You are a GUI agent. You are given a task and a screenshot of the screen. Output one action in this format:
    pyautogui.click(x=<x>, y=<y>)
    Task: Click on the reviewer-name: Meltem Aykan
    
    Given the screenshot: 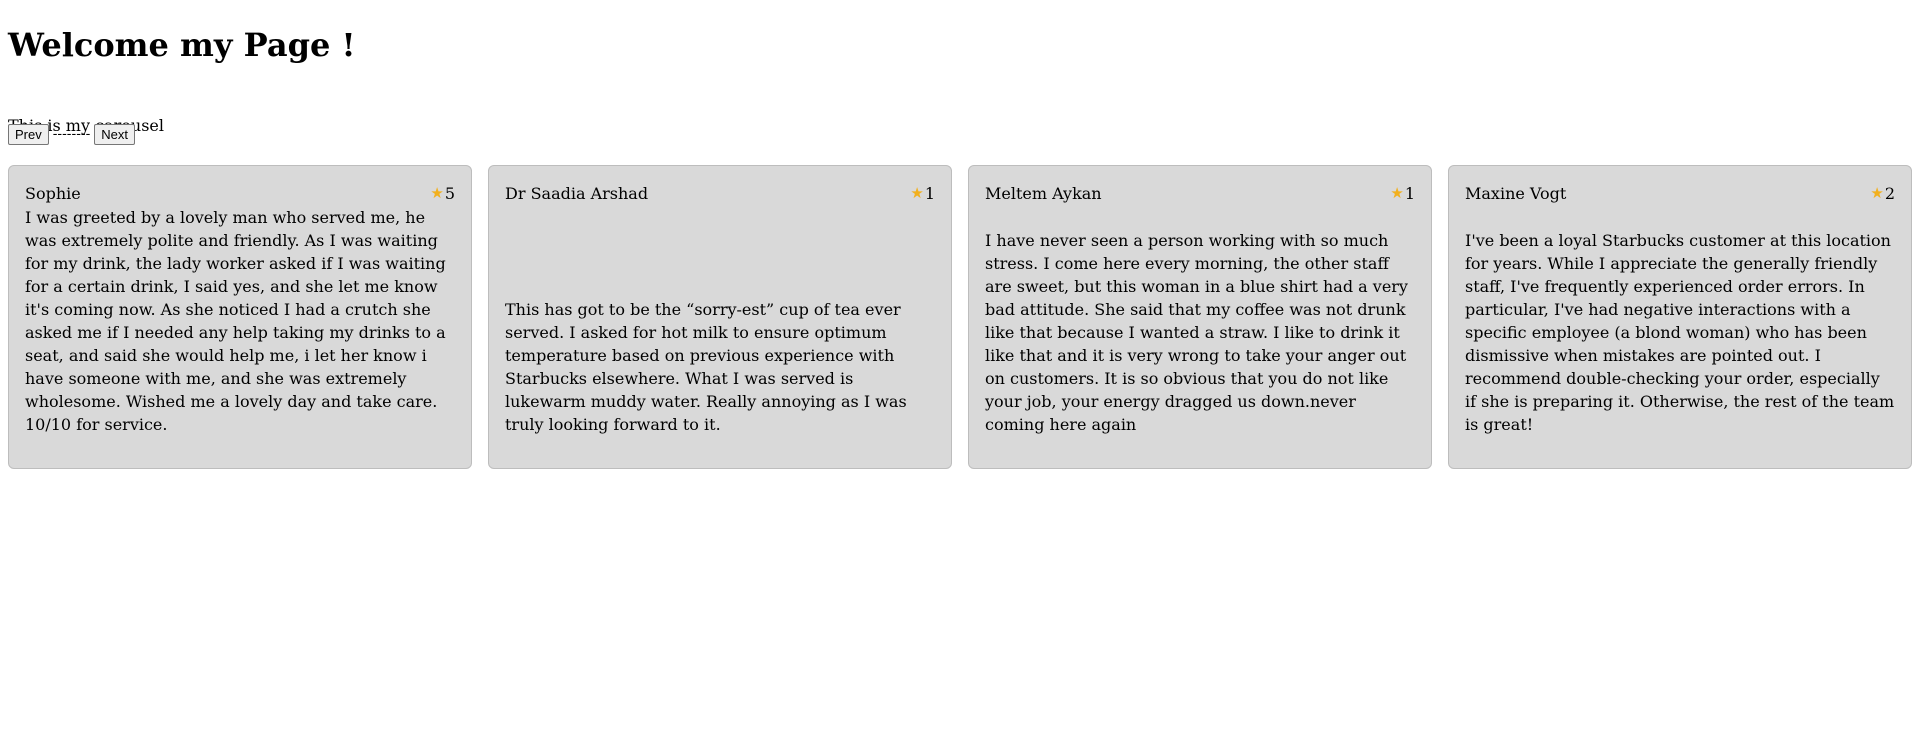 What is the action you would take?
    pyautogui.click(x=1043, y=193)
    